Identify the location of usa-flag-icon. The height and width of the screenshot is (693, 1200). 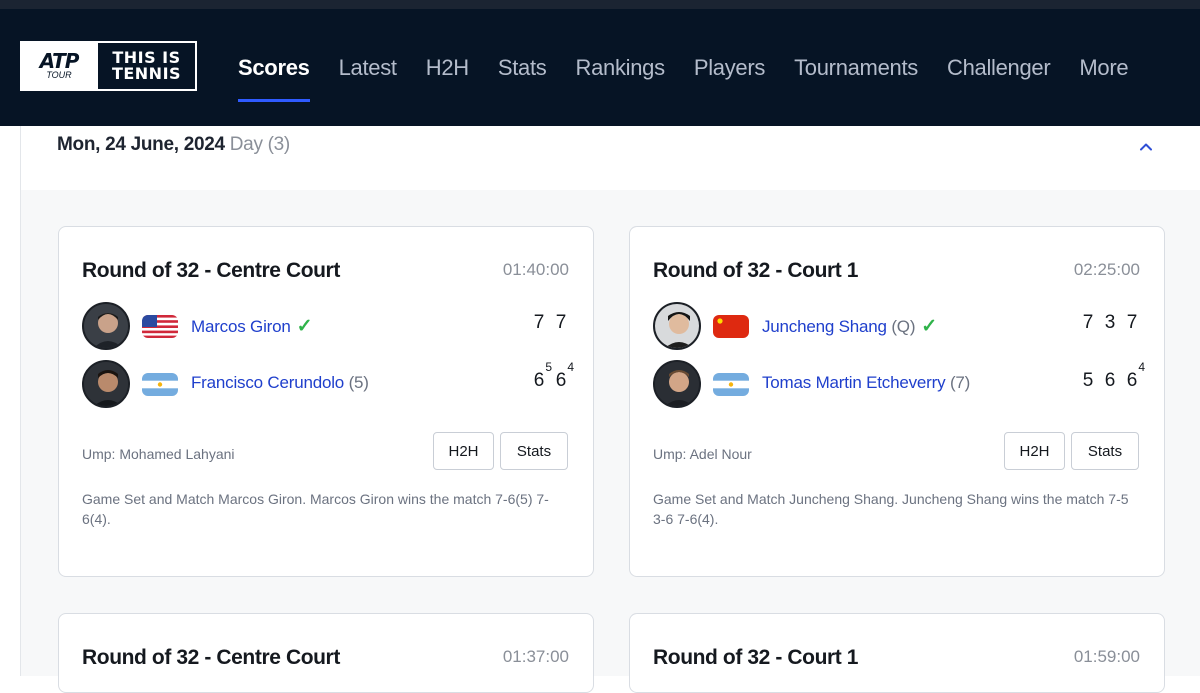
(160, 326).